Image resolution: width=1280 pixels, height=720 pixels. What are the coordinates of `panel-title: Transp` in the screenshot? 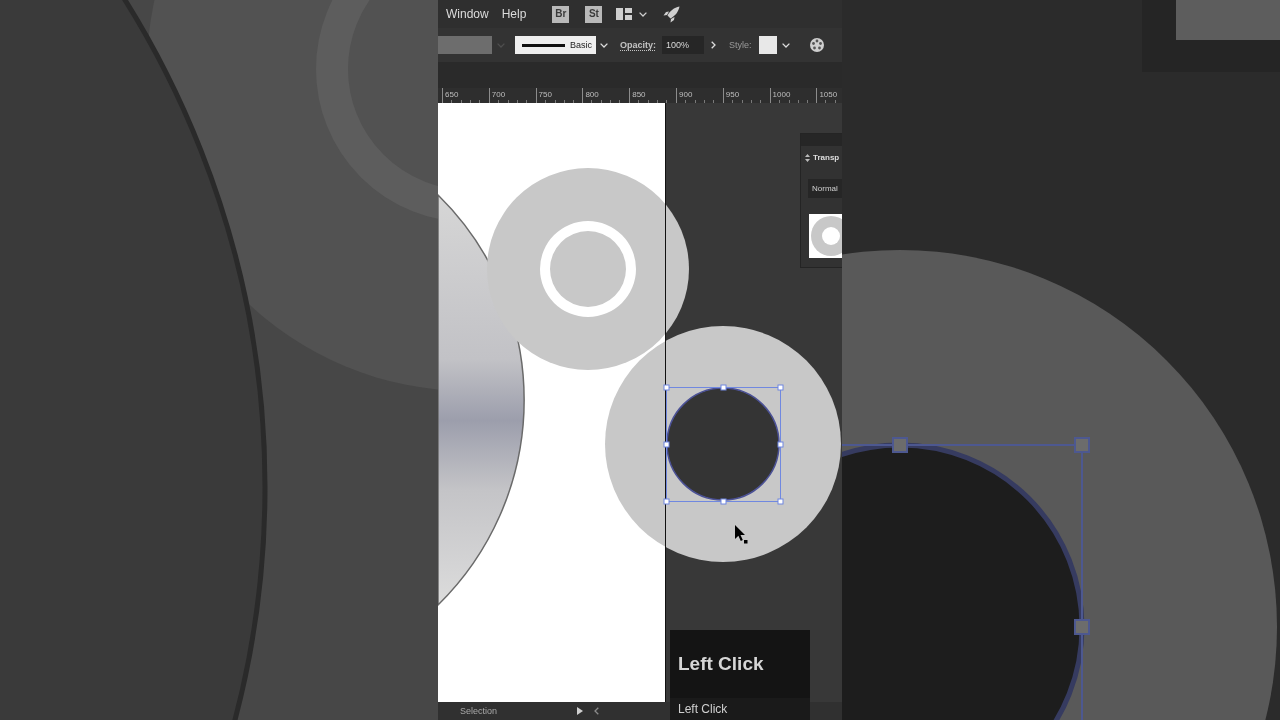 It's located at (826, 158).